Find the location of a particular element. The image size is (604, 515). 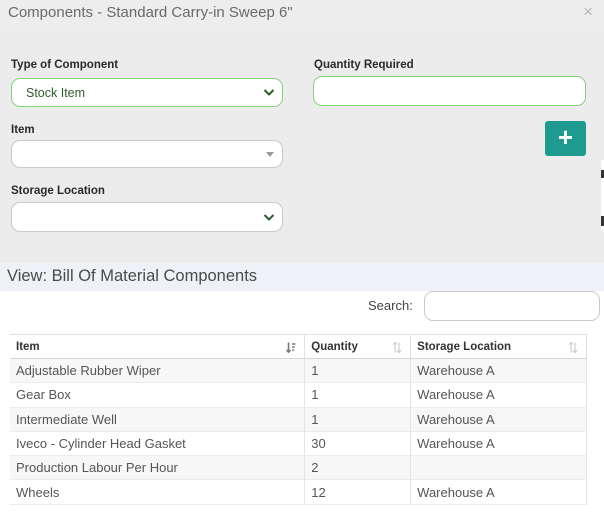

caret-down-icon is located at coordinates (270, 154).